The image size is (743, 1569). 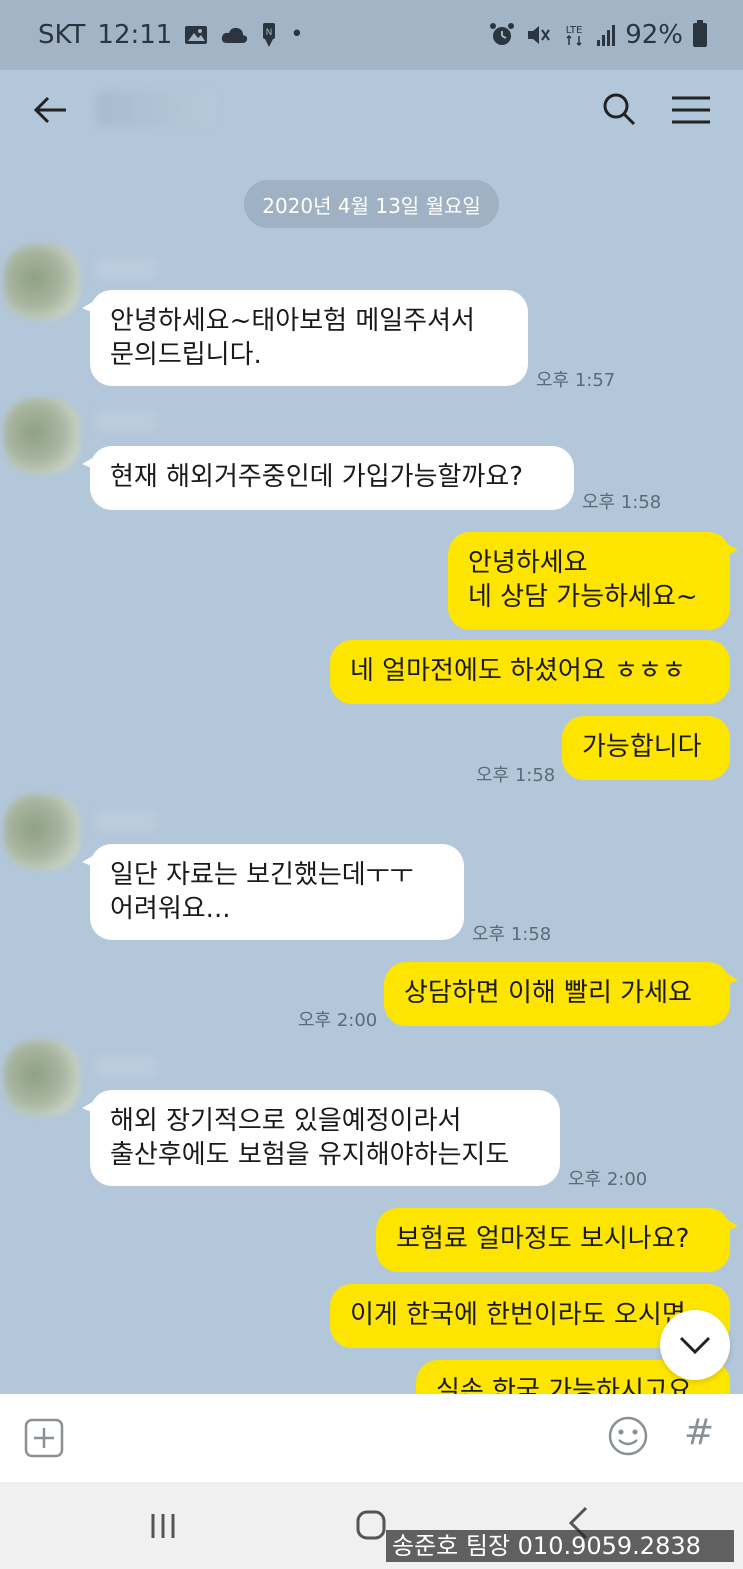 What do you see at coordinates (557, 1240) in the screenshot?
I see `message-bubble-outgoing: 보험료 얼마정도 보시나요?` at bounding box center [557, 1240].